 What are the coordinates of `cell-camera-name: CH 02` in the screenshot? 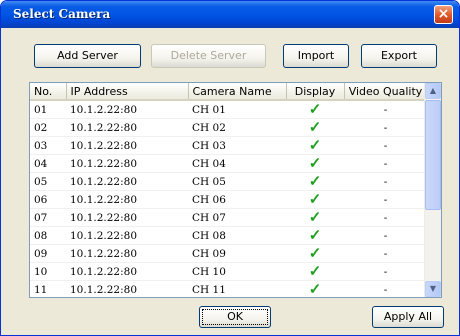 It's located at (237, 127).